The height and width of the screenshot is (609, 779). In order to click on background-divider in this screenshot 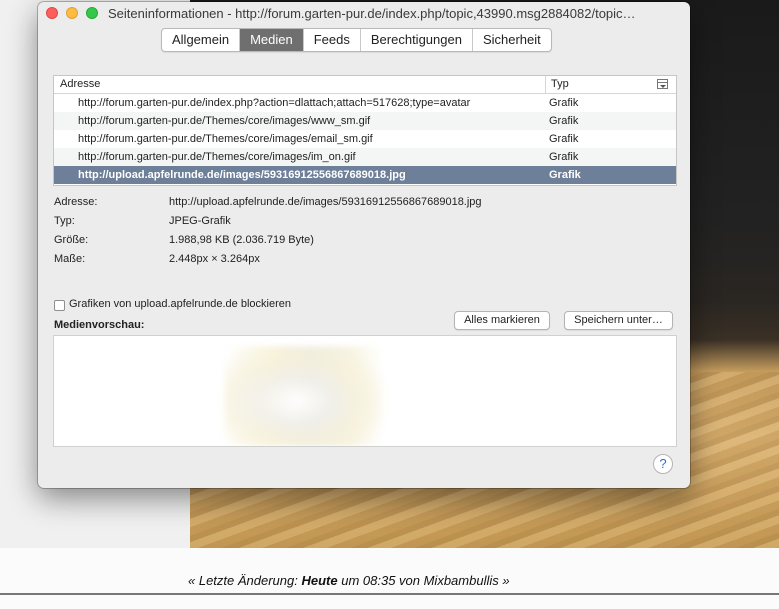, I will do `click(389, 594)`.